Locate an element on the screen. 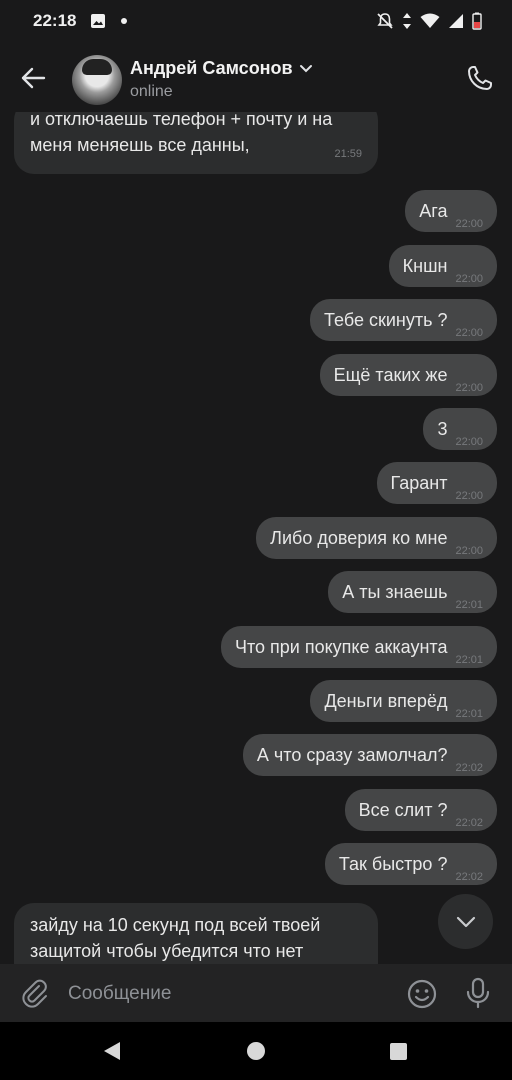  wifi-icon is located at coordinates (430, 20).